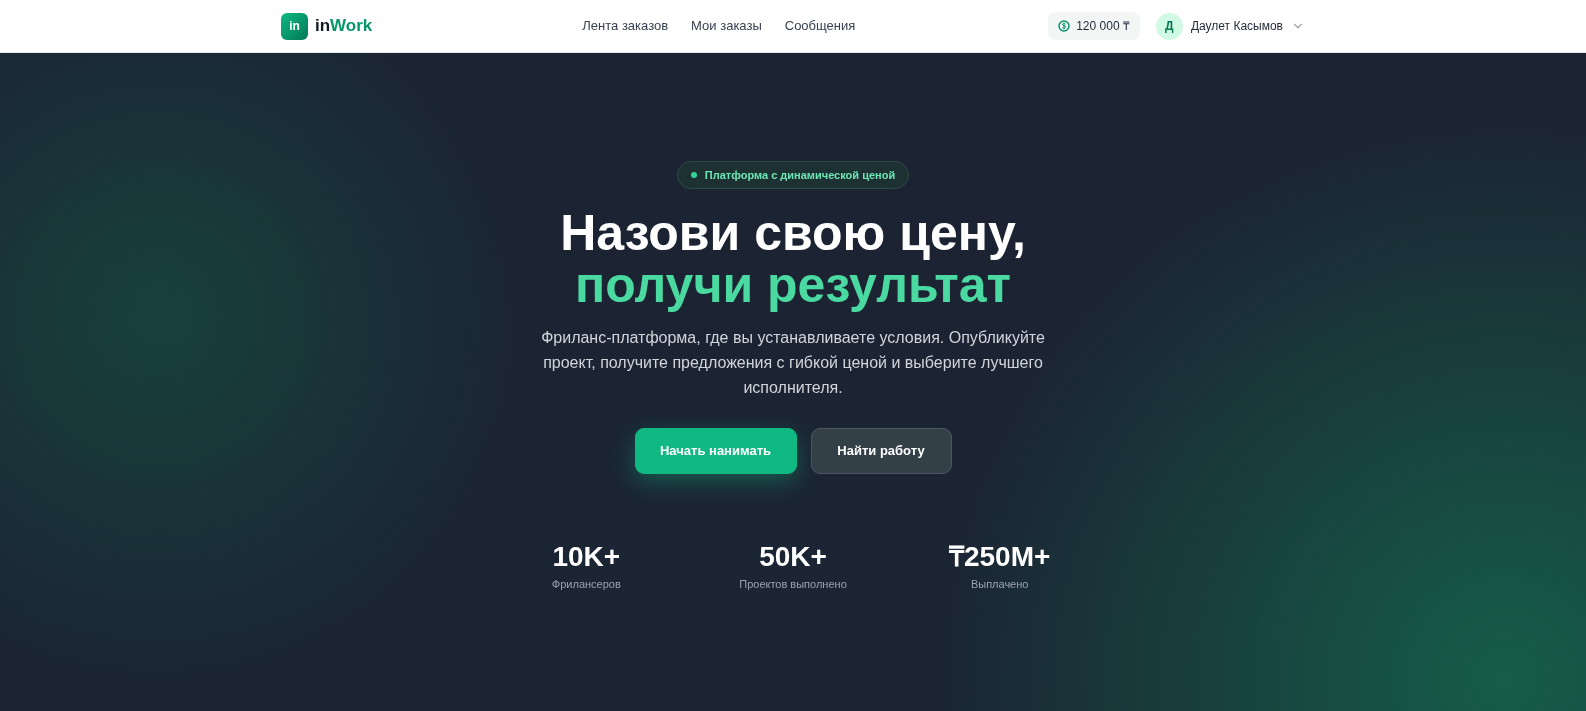  Describe the element at coordinates (793, 233) in the screenshot. I see `hero-title: Назови свою цену,` at that location.